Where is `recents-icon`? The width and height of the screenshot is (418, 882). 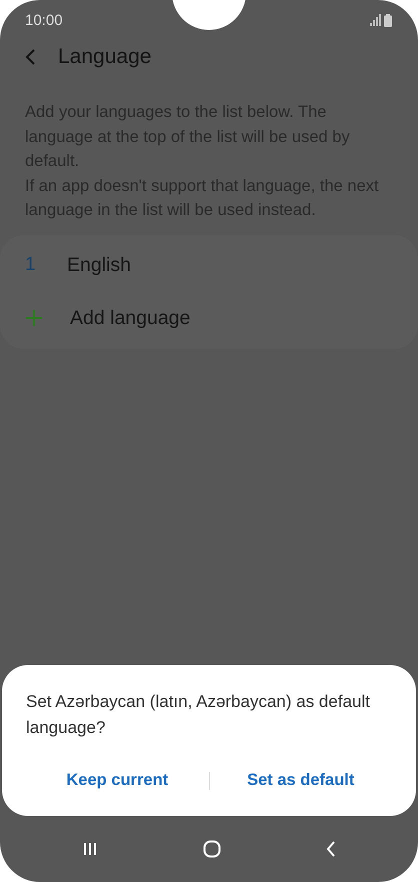 recents-icon is located at coordinates (90, 849).